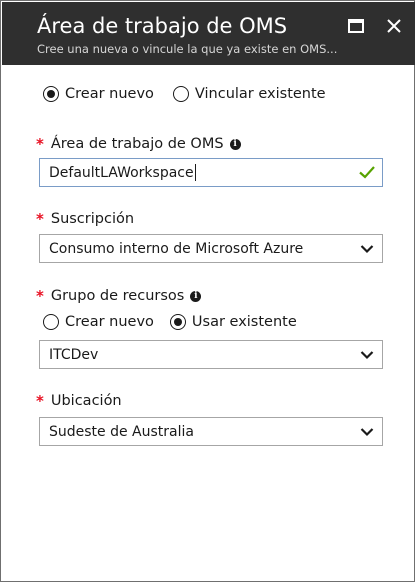 Image resolution: width=415 pixels, height=582 pixels. I want to click on resource-group-dropdown: ITCDev, so click(211, 354).